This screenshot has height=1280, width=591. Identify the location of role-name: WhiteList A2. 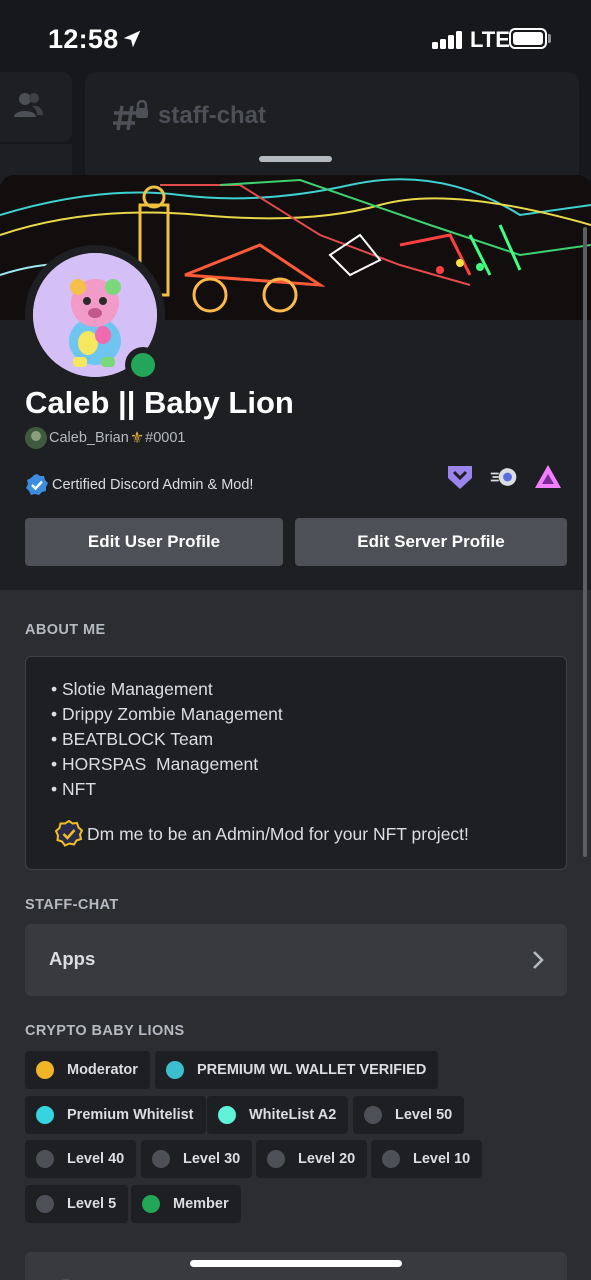
(293, 1115).